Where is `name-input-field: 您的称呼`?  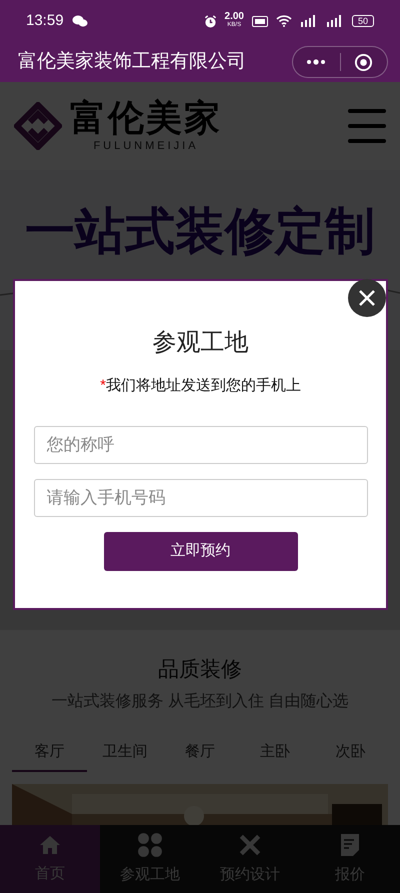 name-input-field: 您的称呼 is located at coordinates (201, 445).